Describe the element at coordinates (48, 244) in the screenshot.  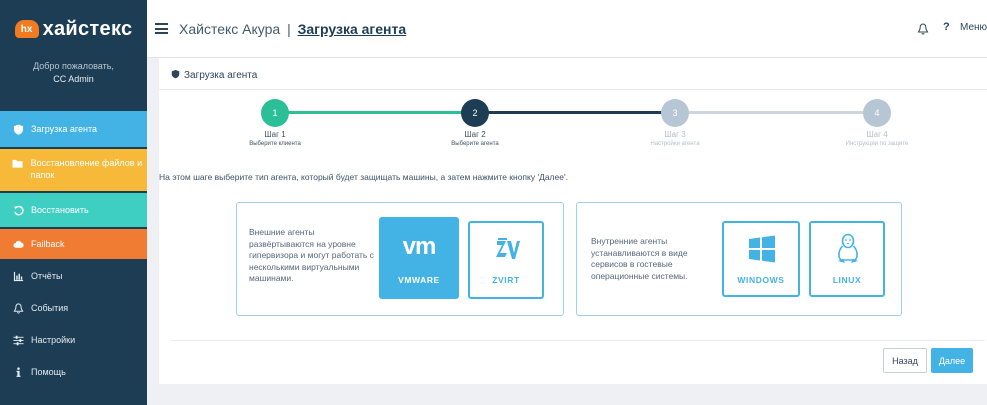
I see `sidebar-item-label: Failback` at that location.